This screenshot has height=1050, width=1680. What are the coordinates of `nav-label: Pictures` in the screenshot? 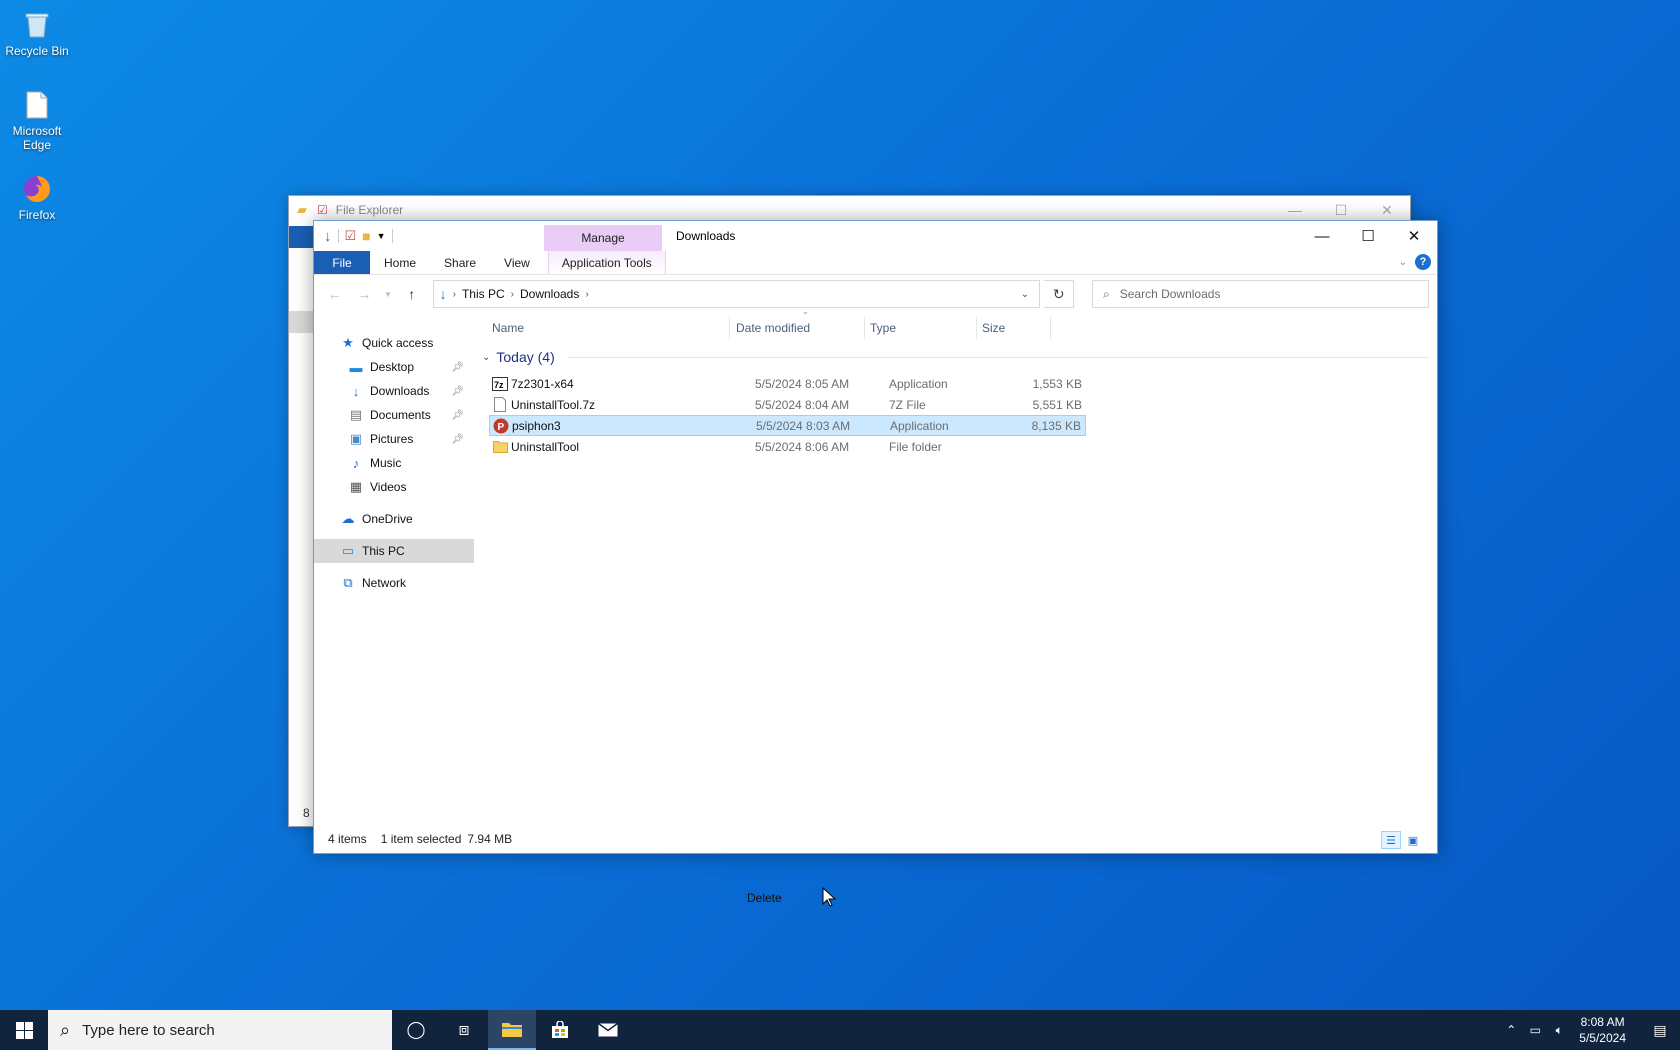 It's located at (392, 439).